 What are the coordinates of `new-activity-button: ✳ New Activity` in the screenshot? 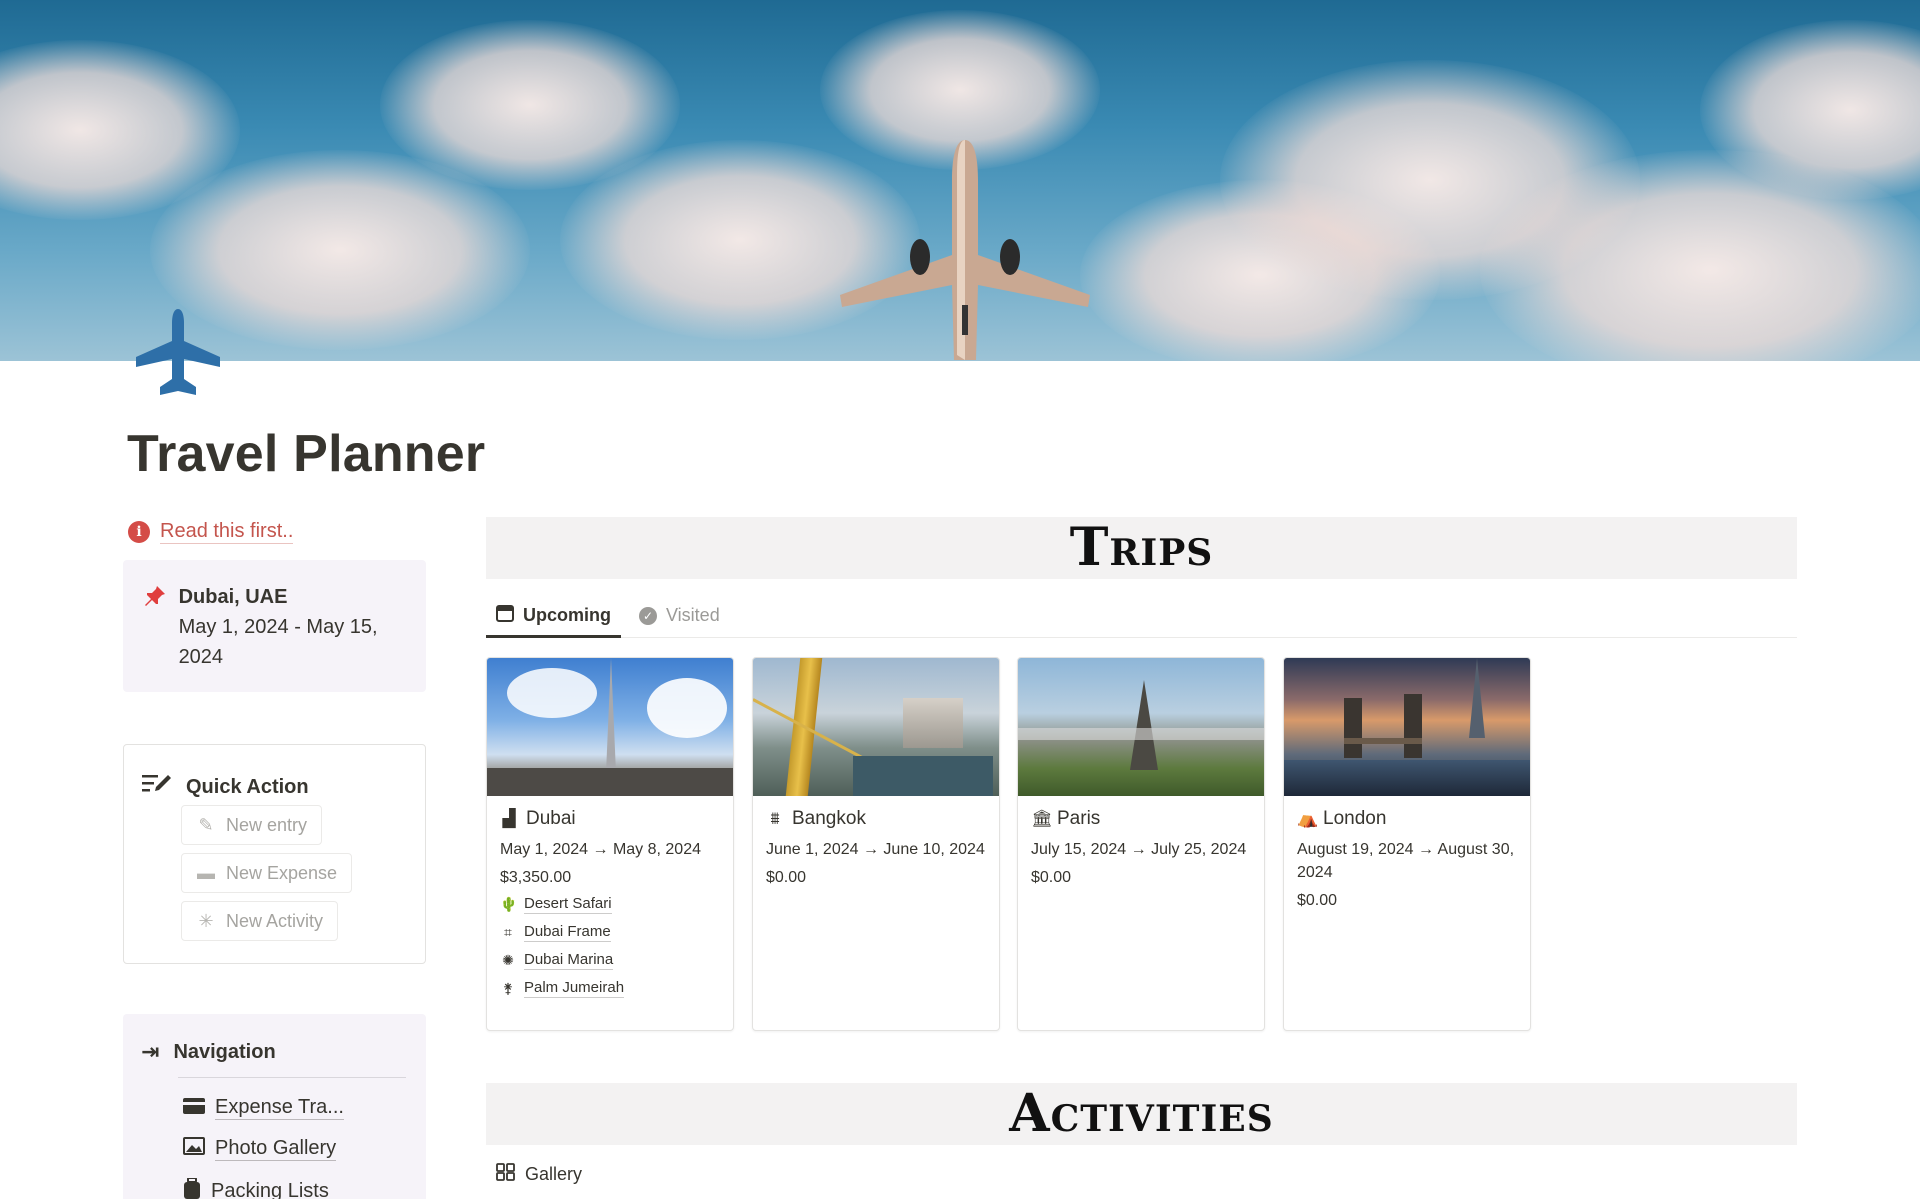 It's located at (260, 921).